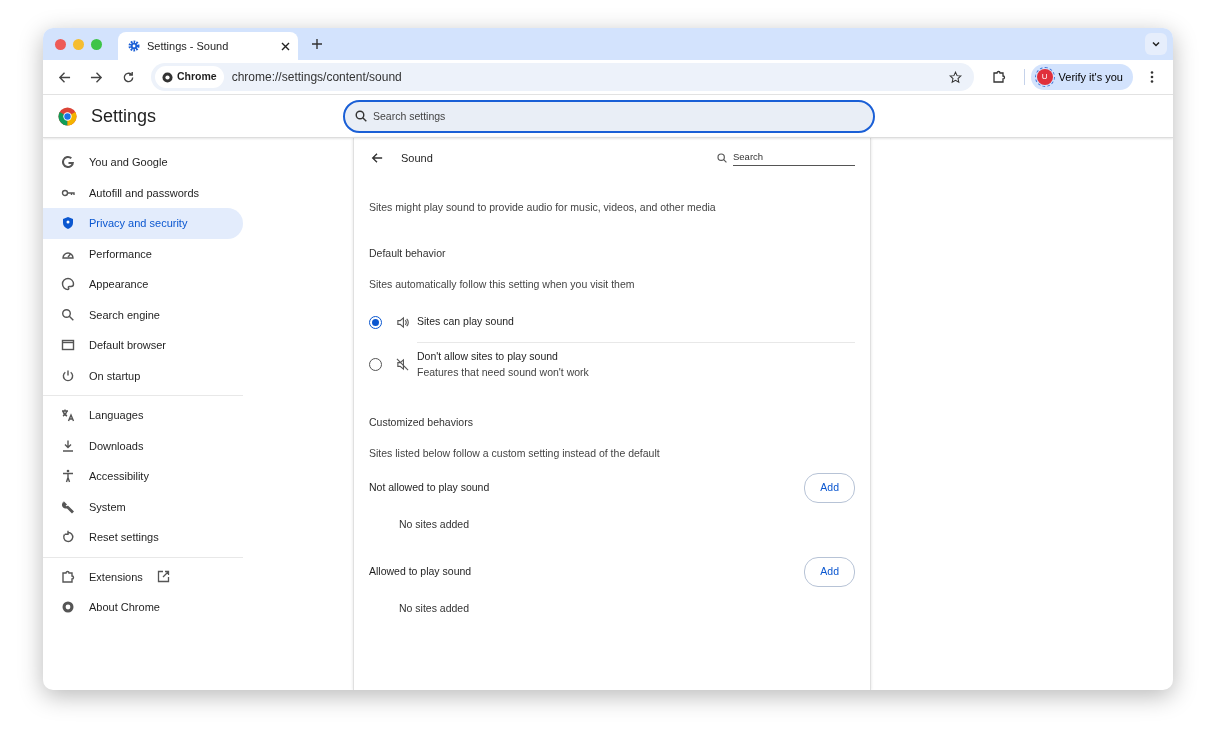 This screenshot has width=1216, height=747. What do you see at coordinates (68, 284) in the screenshot?
I see `palette-icon` at bounding box center [68, 284].